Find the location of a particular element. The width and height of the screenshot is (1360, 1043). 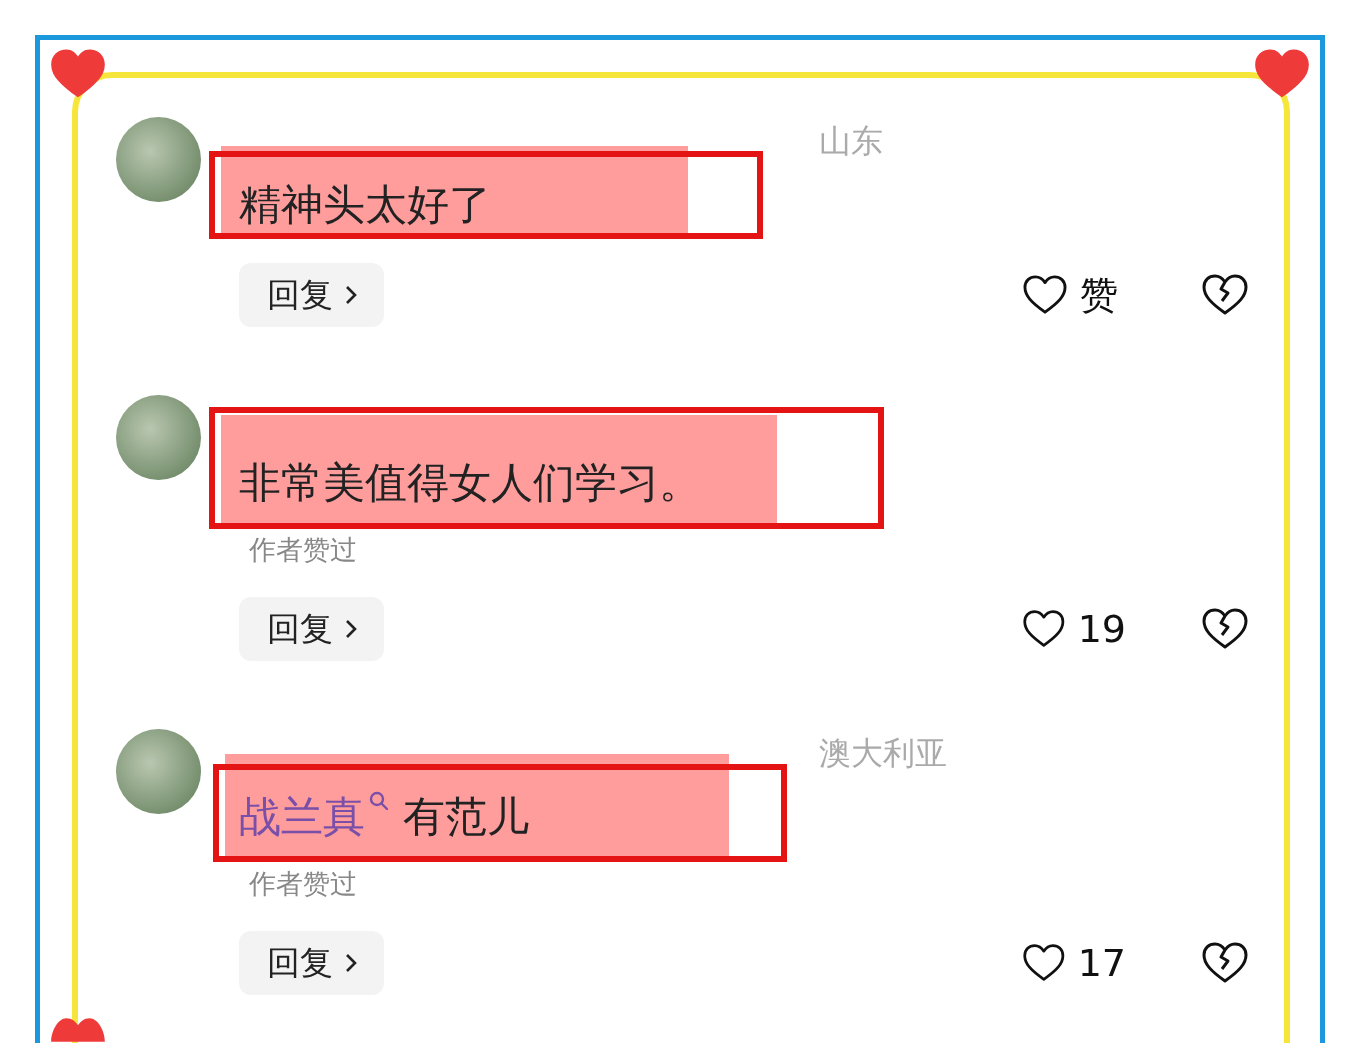

like-button: 19 is located at coordinates (1074, 629).